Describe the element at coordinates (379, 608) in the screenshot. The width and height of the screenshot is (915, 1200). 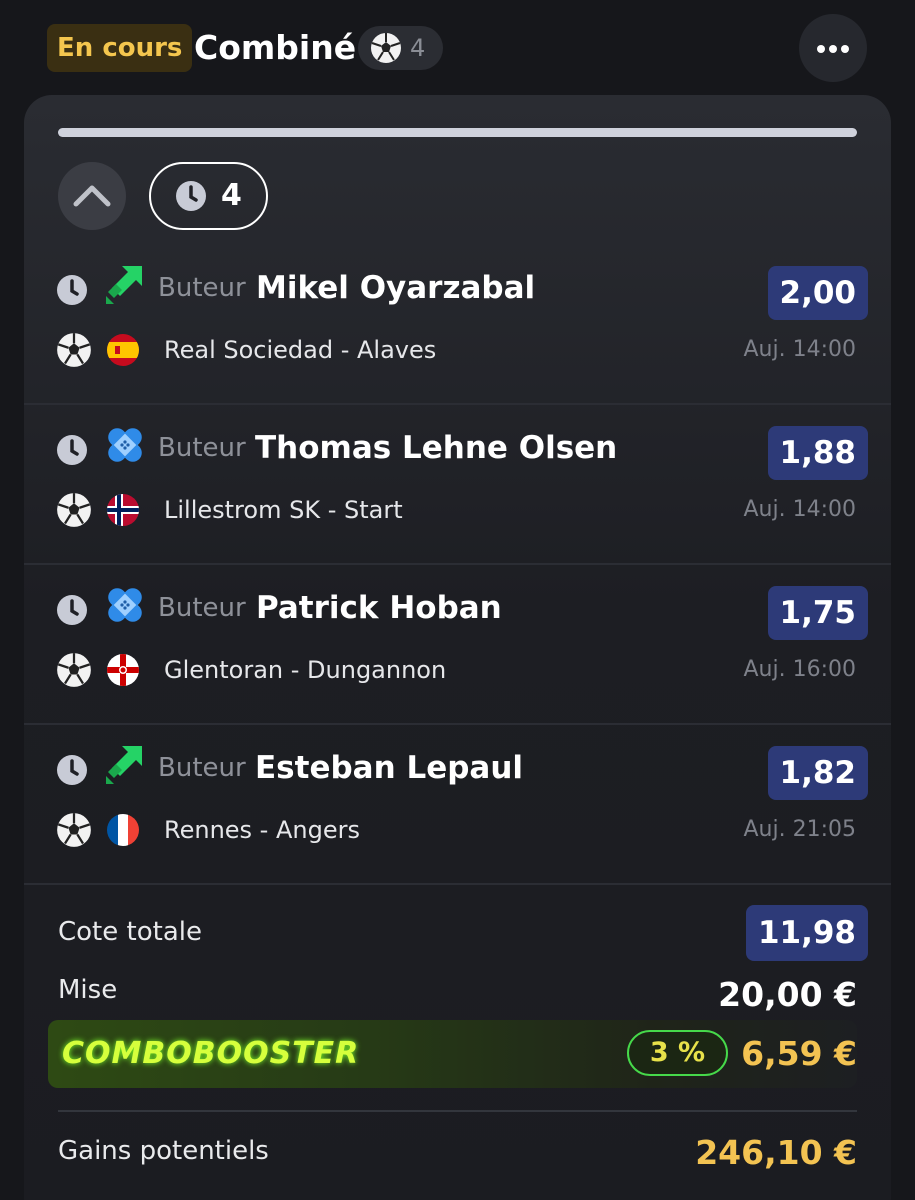
I see `player-name: Patrick Hoban` at that location.